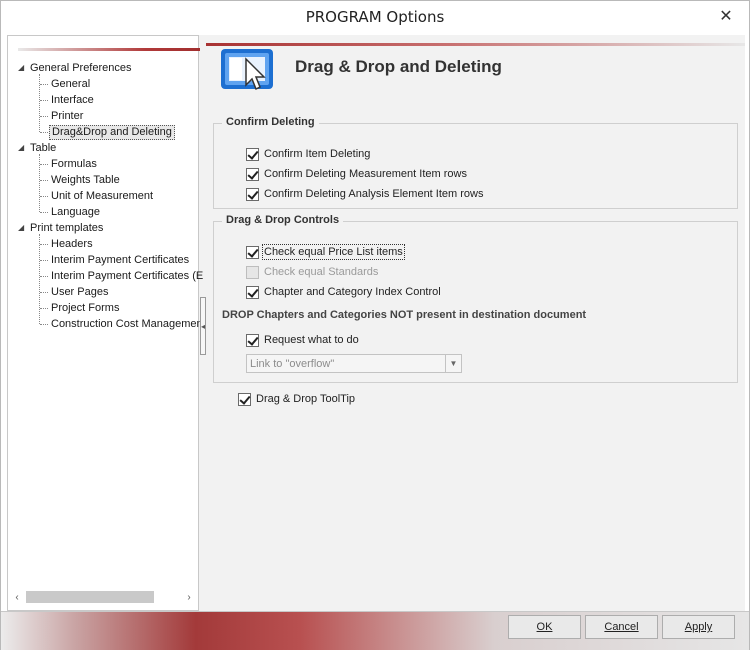 The width and height of the screenshot is (750, 650). Describe the element at coordinates (103, 244) in the screenshot. I see `tree-item: Headers` at that location.